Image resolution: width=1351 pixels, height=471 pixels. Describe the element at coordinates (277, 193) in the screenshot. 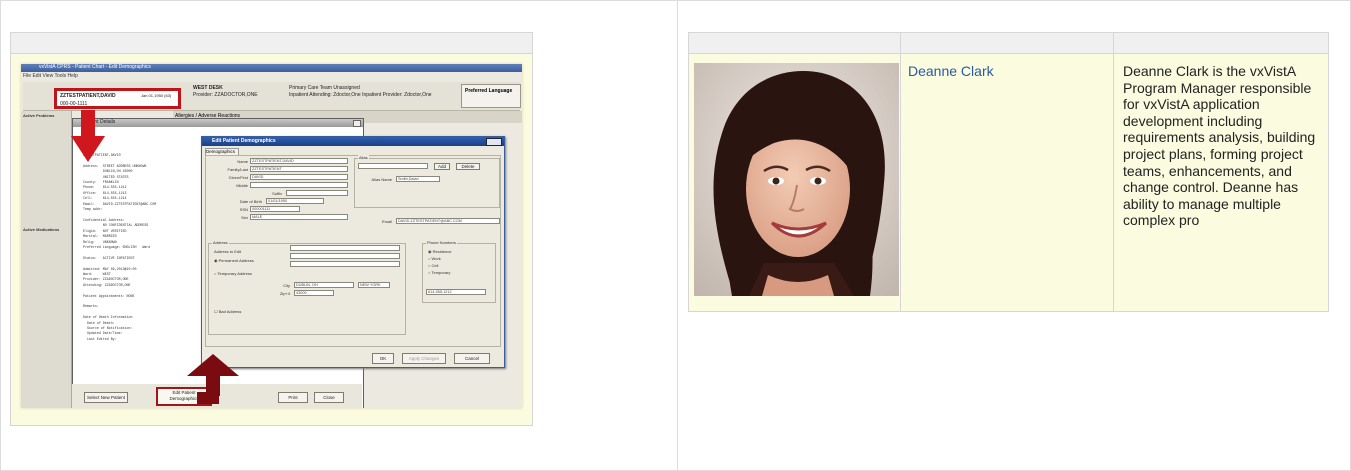

I see `suffix-label: Suffix` at that location.